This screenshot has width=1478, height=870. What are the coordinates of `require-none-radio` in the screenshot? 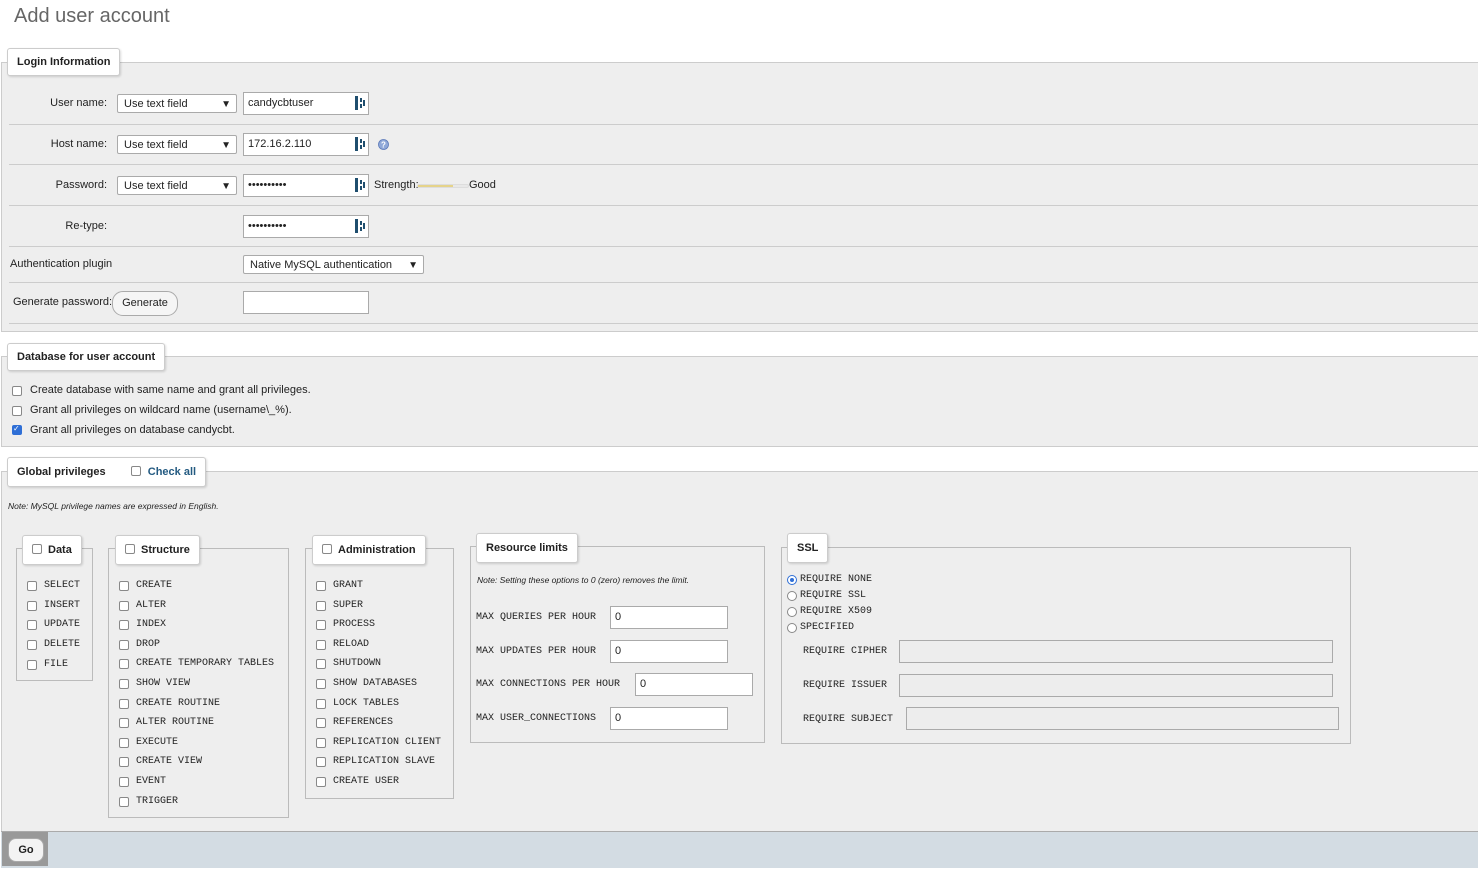 It's located at (792, 580).